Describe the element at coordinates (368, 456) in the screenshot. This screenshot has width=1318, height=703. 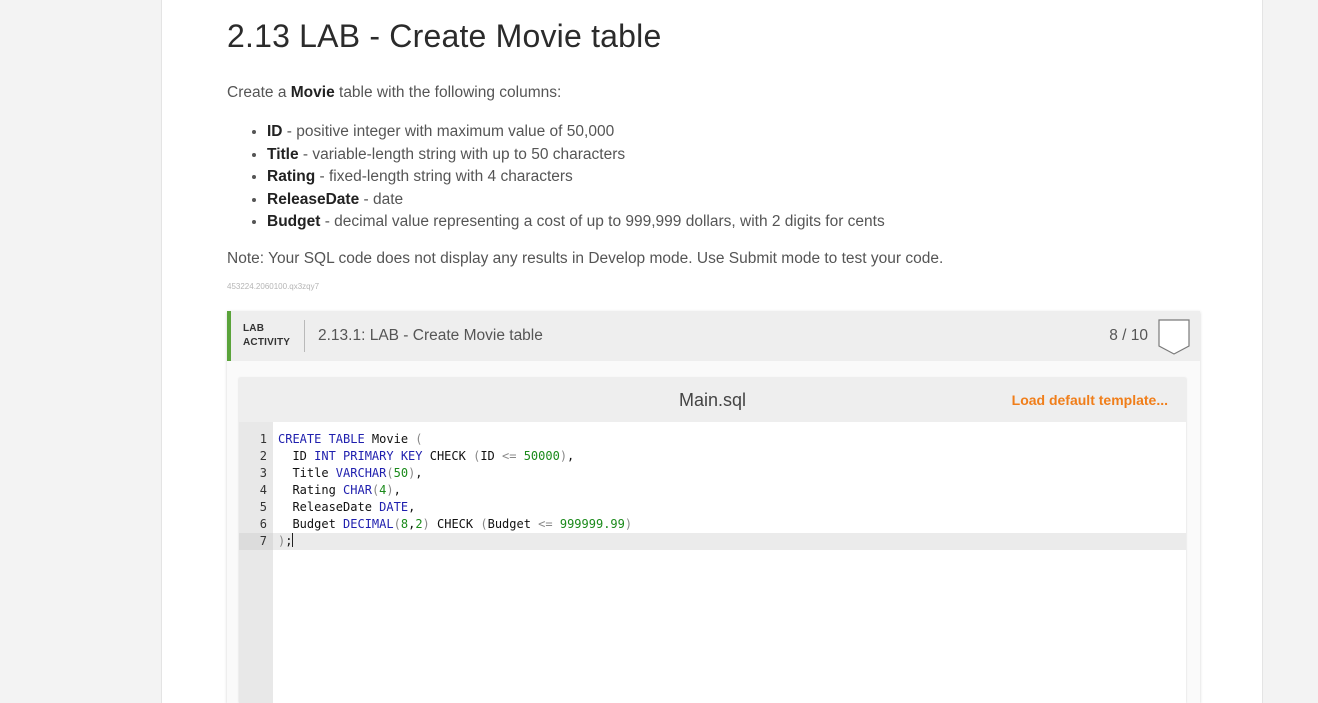
I see `code-token: INT PRIMARY KEY` at that location.